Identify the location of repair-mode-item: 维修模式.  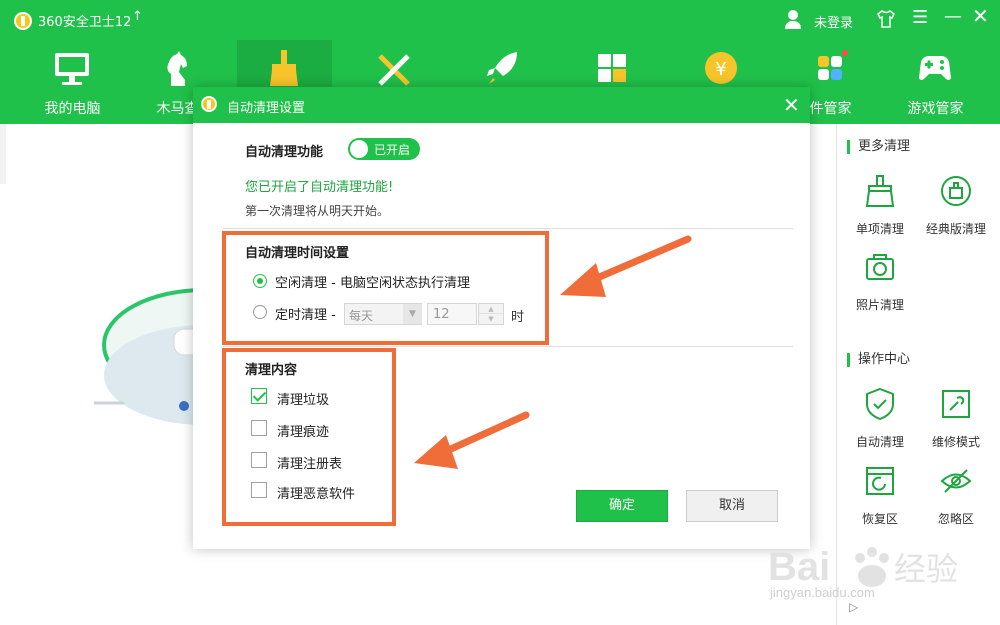
(956, 418).